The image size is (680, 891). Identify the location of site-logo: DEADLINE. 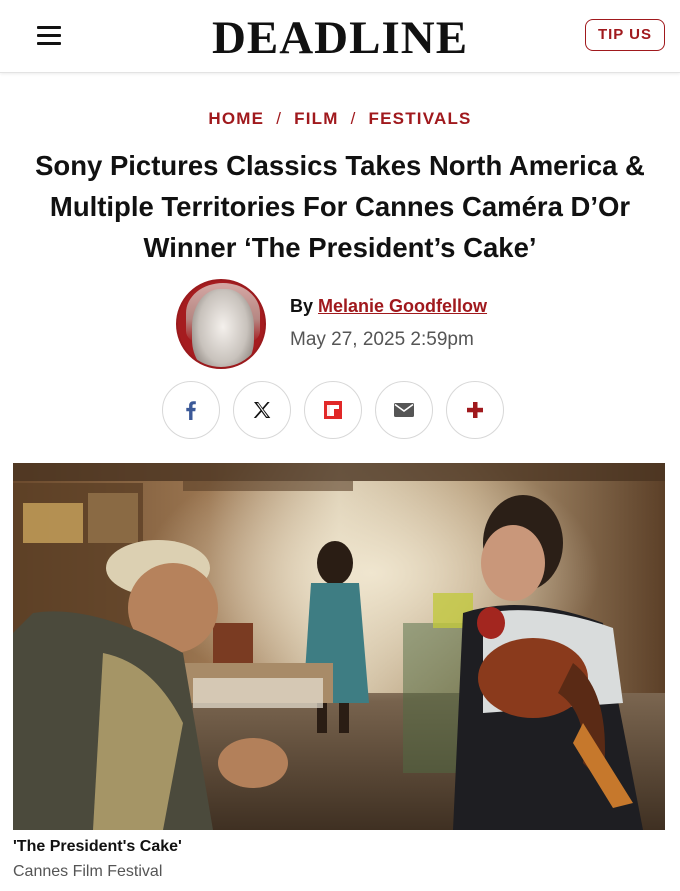
(340, 38).